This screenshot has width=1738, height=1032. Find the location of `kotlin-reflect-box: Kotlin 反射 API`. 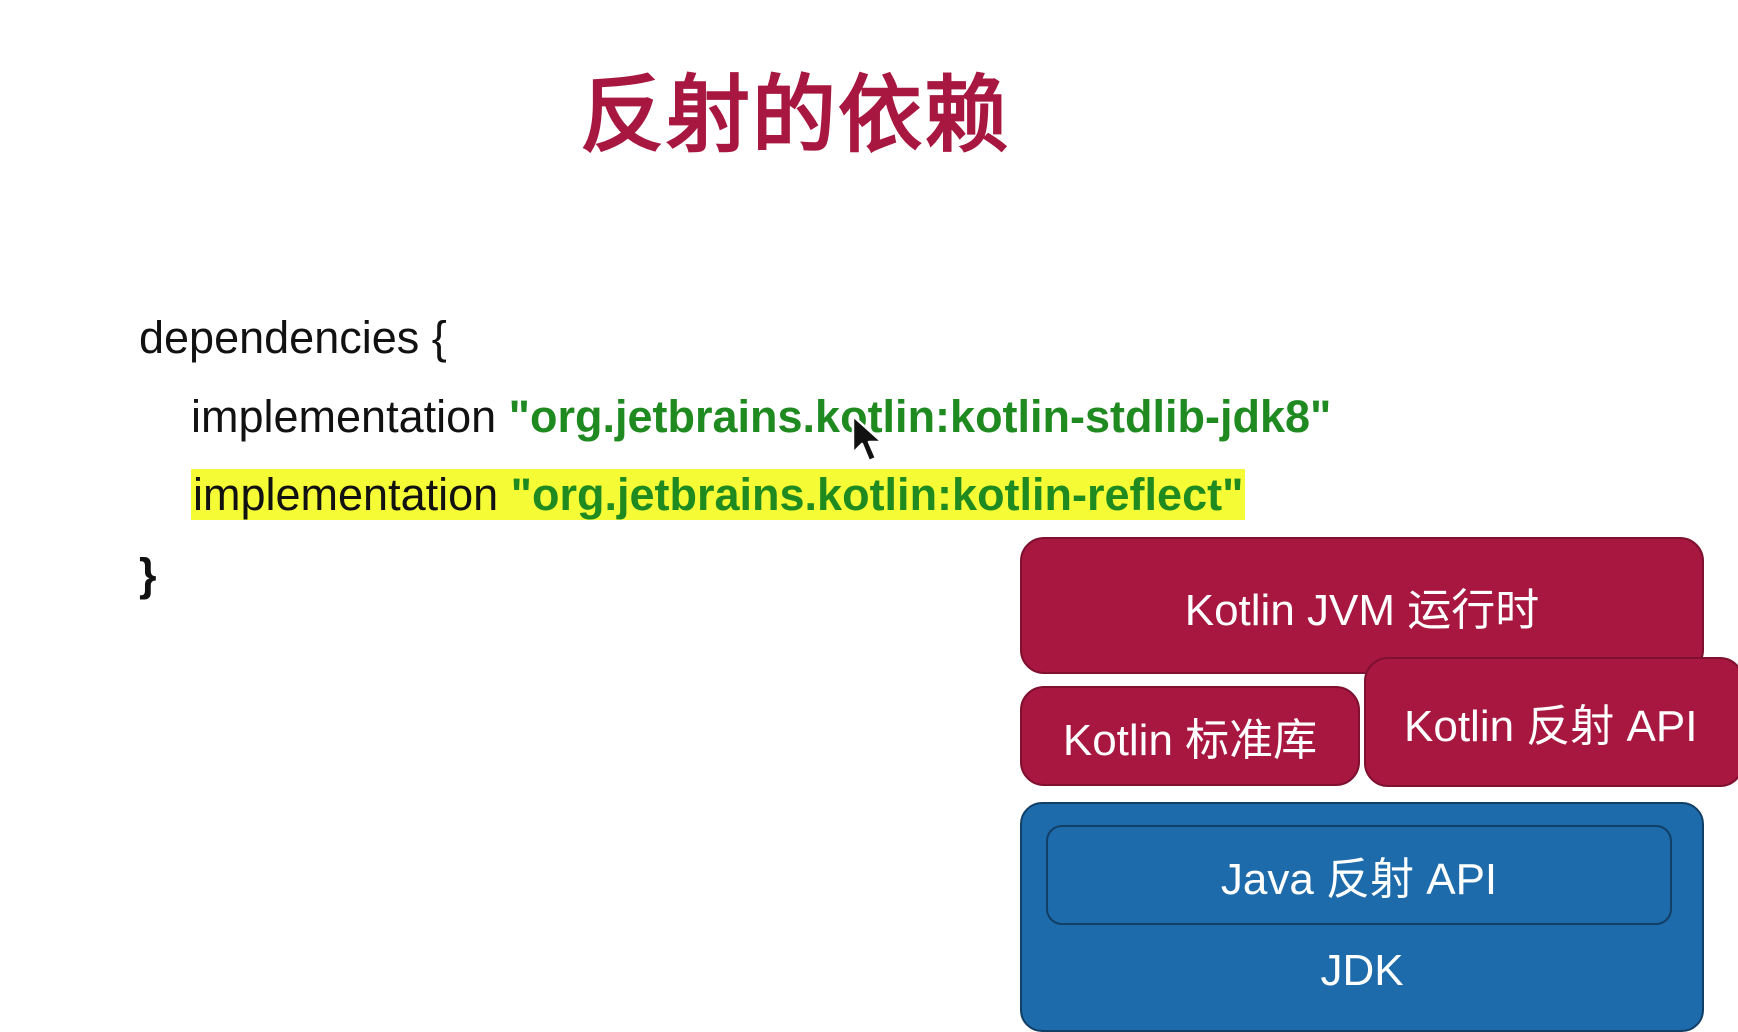

kotlin-reflect-box: Kotlin 反射 API is located at coordinates (1551, 722).